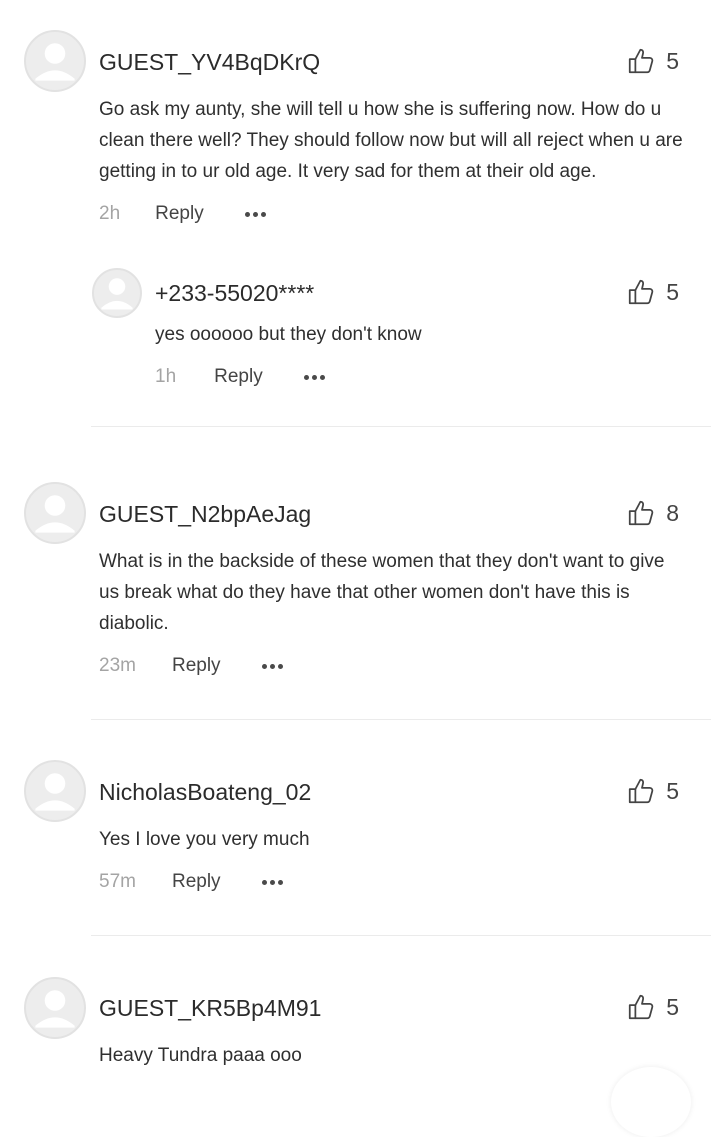 The height and width of the screenshot is (1137, 711). I want to click on comment-item: GUEST_KR5Bp4M91 5 Heavy Tundra paaa ooo, so click(355, 1006).